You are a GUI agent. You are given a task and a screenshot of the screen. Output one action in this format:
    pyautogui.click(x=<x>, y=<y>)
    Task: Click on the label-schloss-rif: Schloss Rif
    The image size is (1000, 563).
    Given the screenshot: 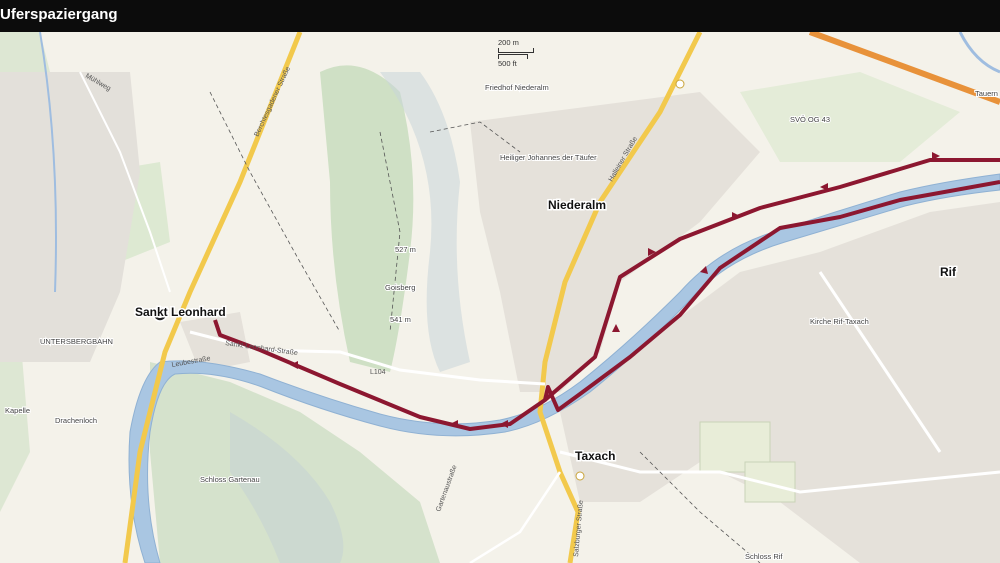 What is the action you would take?
    pyautogui.click(x=764, y=556)
    